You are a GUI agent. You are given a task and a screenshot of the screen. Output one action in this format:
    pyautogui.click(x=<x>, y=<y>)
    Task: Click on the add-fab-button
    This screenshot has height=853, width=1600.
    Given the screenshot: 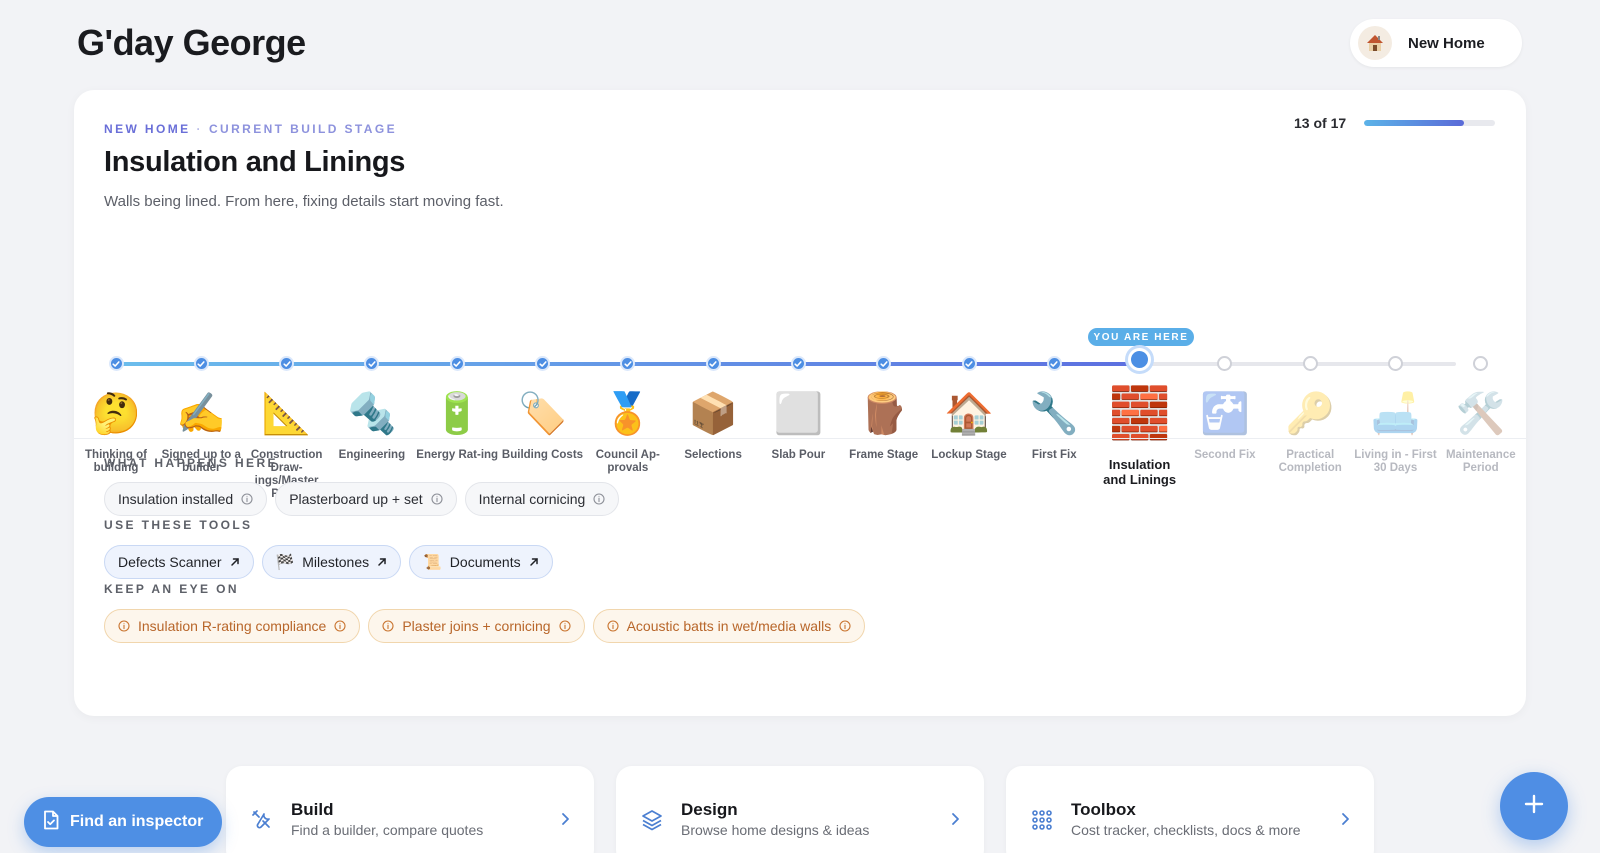 What is the action you would take?
    pyautogui.click(x=1534, y=806)
    